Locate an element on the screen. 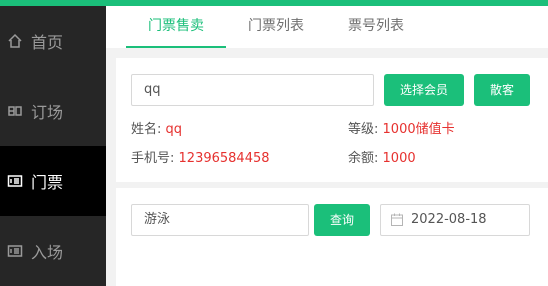 This screenshot has width=548, height=286. tab-ticket-sales: 门票售卖 is located at coordinates (176, 27).